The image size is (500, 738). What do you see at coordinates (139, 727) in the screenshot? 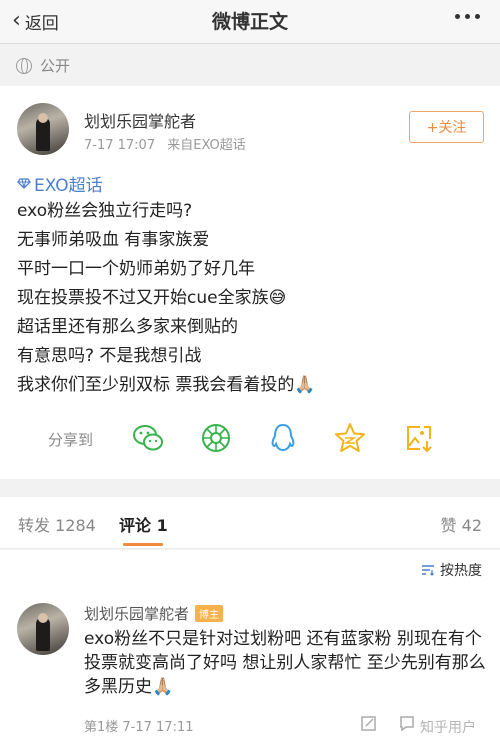
I see `comment-meta: 第1楼 7-17 17:11` at bounding box center [139, 727].